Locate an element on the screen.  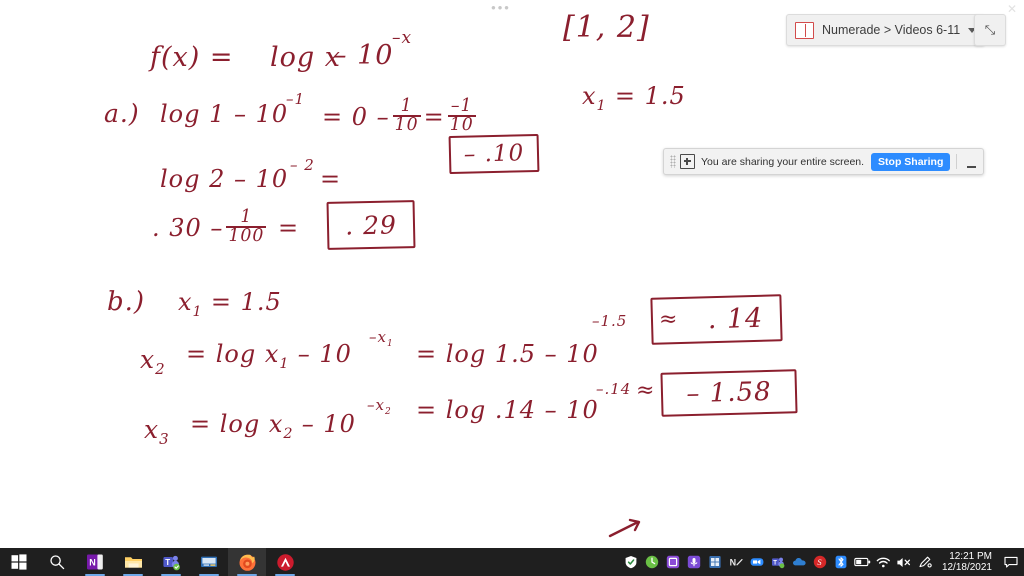
part-b-initial-value: x1 = 1.5 is located at coordinates (230, 304).